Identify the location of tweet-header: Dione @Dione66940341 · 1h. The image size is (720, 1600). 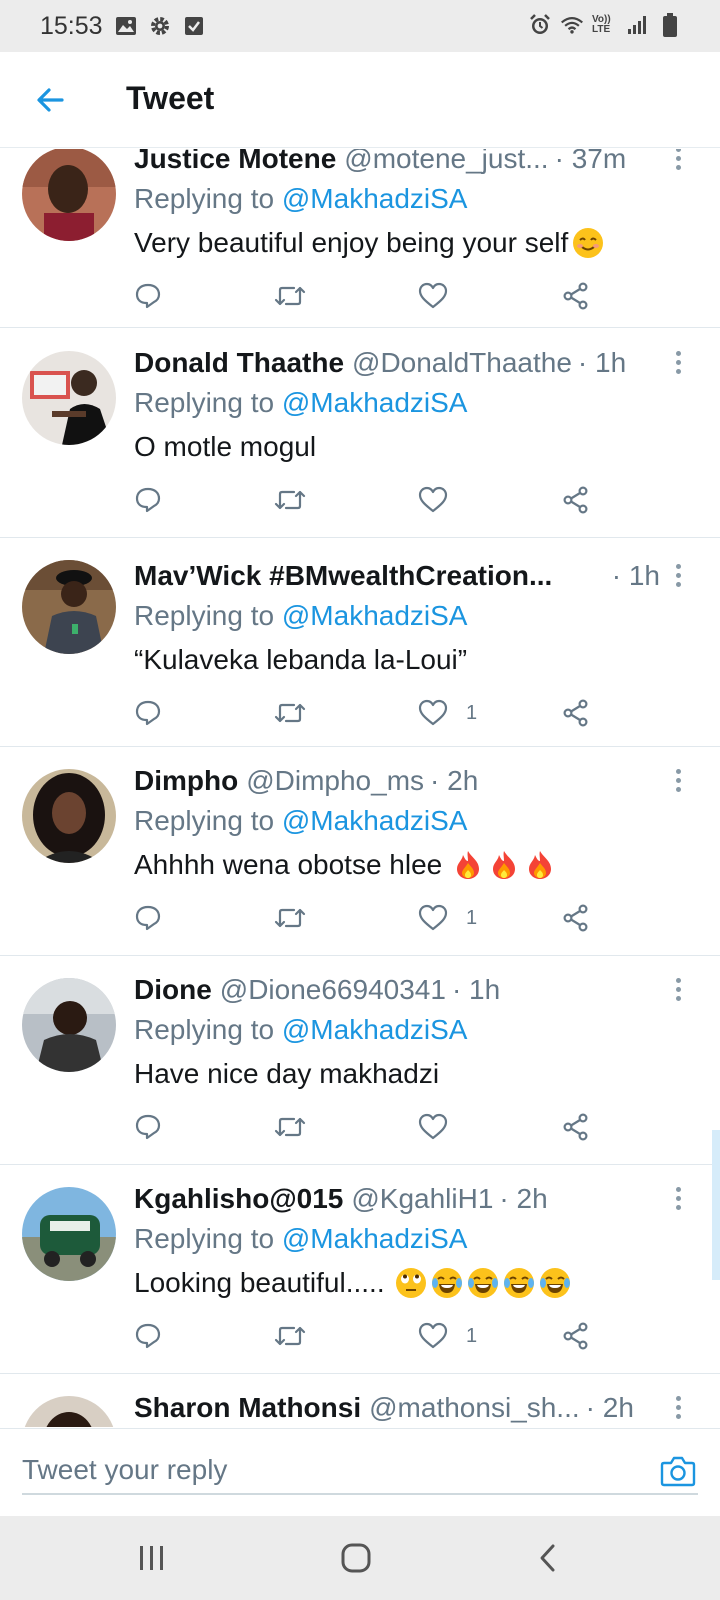
(397, 990).